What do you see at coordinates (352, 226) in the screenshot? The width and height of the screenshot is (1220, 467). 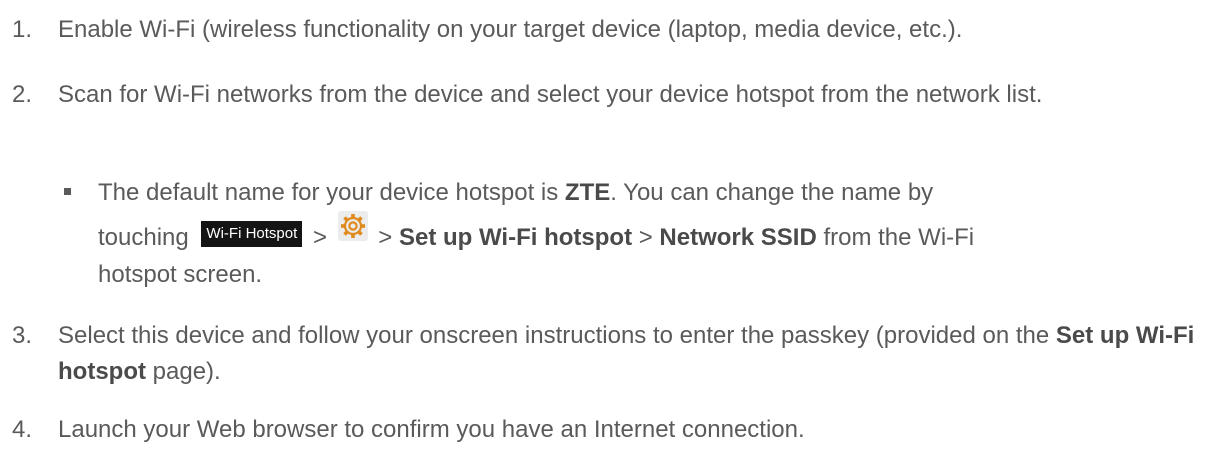 I see `gear-icon` at bounding box center [352, 226].